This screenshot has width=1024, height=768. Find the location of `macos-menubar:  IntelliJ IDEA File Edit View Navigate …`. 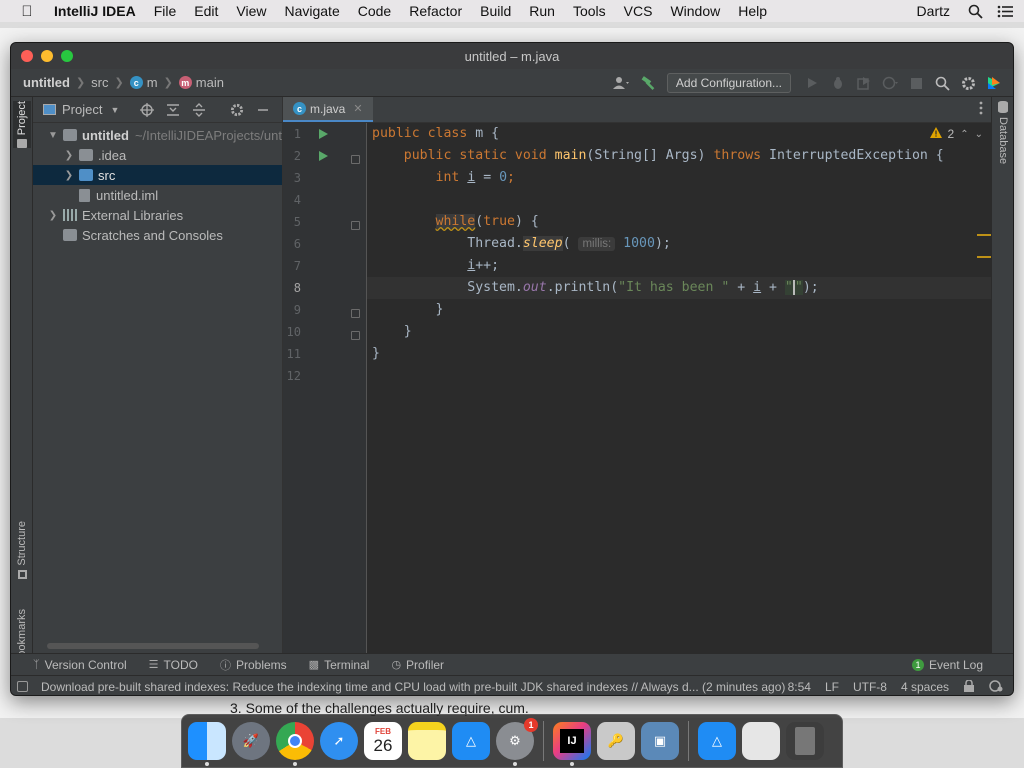

macos-menubar:  IntelliJ IDEA File Edit View Navigate … is located at coordinates (512, 11).